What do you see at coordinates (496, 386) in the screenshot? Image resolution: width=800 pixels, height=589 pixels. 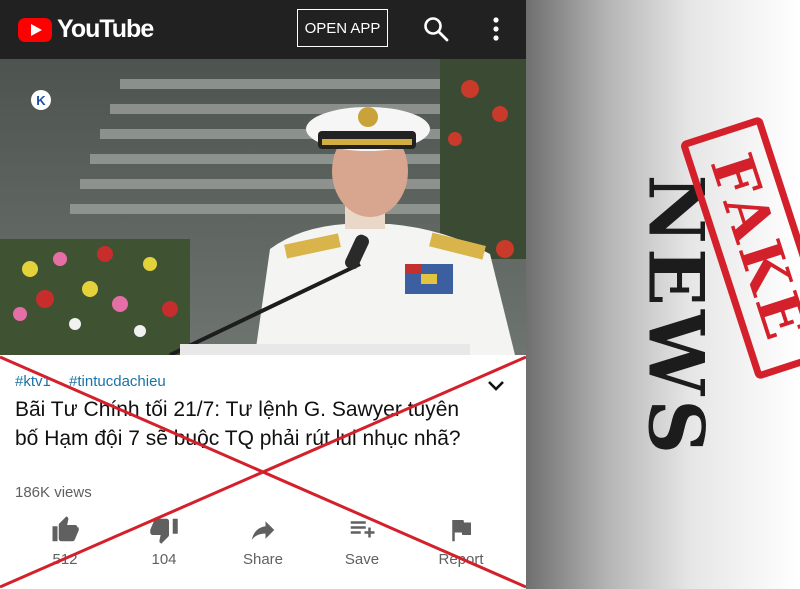 I see `chevron-down-icon` at bounding box center [496, 386].